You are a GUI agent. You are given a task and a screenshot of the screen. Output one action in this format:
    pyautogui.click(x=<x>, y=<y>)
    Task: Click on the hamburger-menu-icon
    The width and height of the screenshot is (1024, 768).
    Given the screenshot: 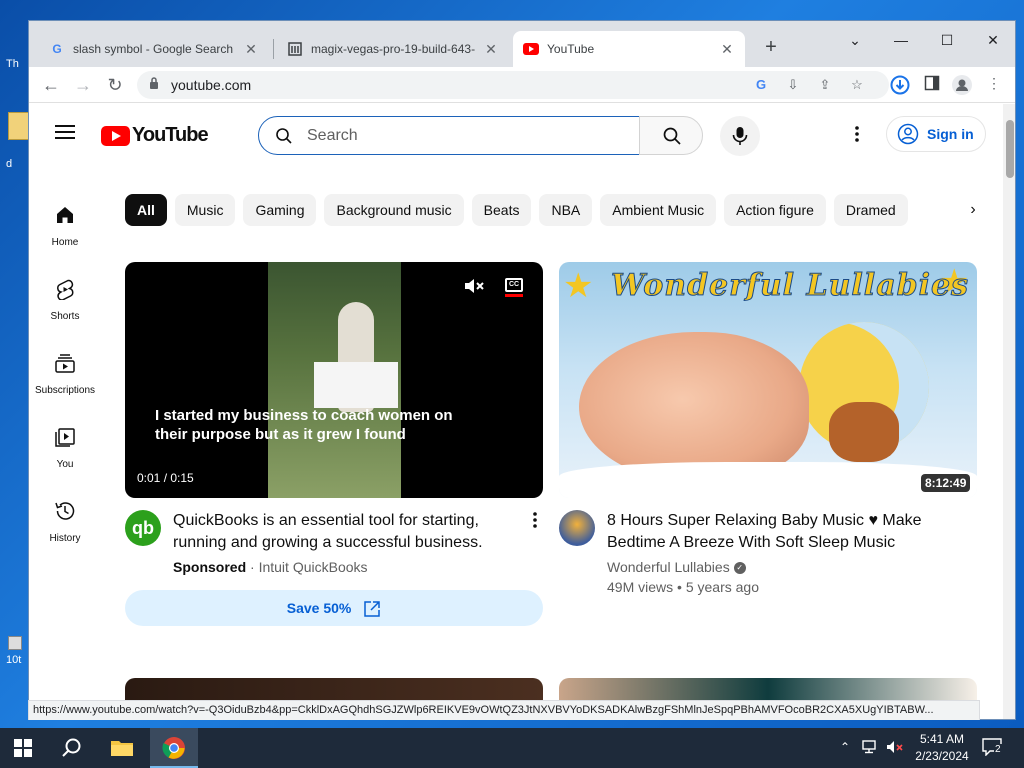 What is the action you would take?
    pyautogui.click(x=65, y=132)
    